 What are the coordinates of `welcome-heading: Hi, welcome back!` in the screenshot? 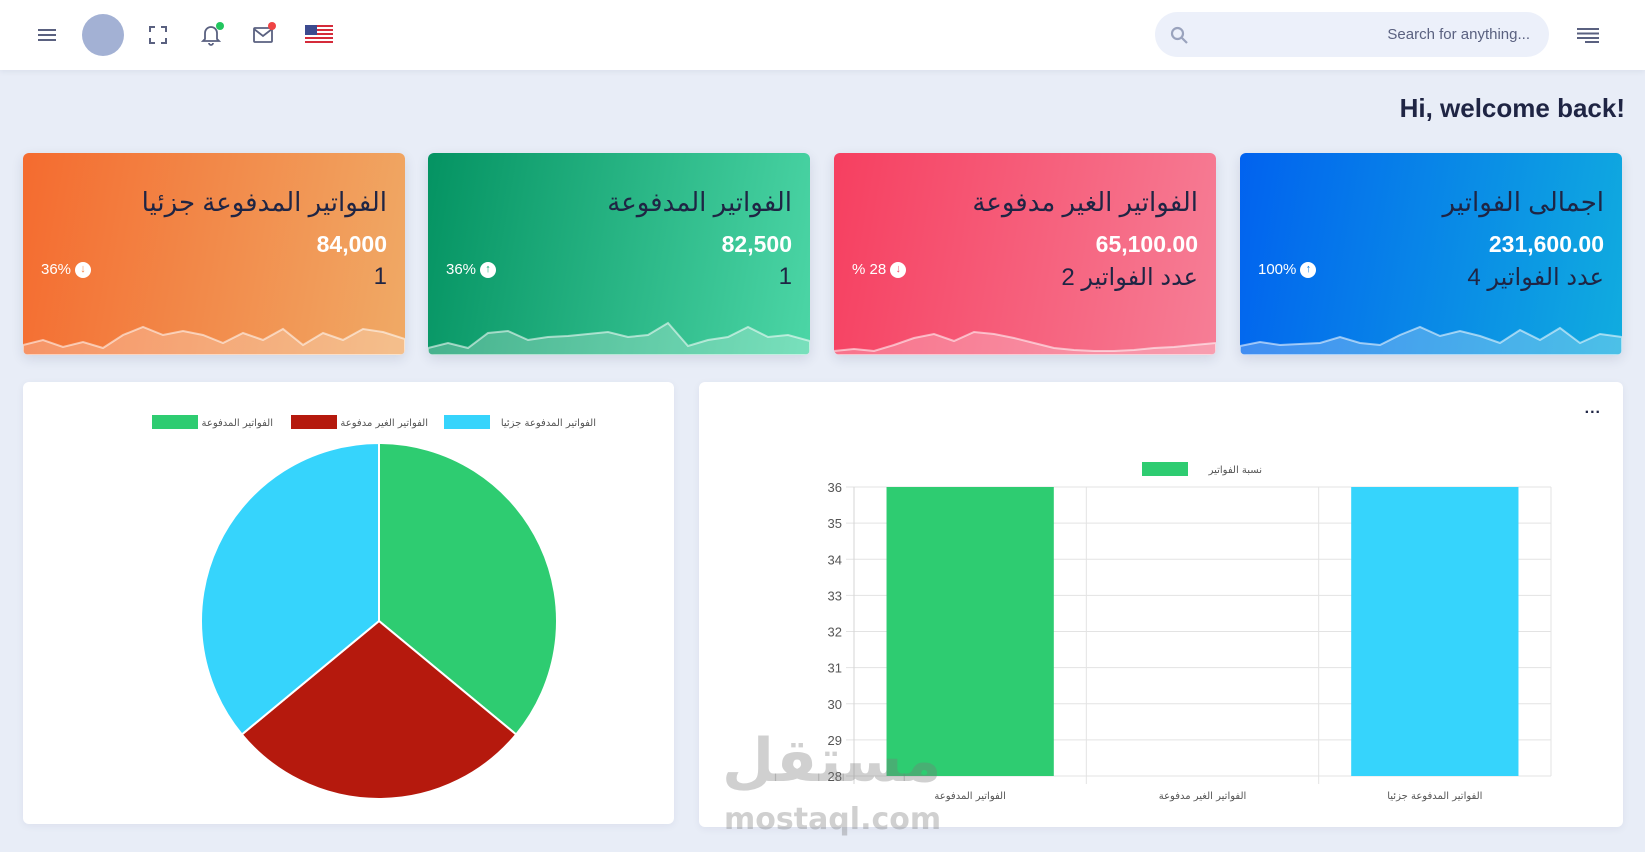 It's located at (1512, 108).